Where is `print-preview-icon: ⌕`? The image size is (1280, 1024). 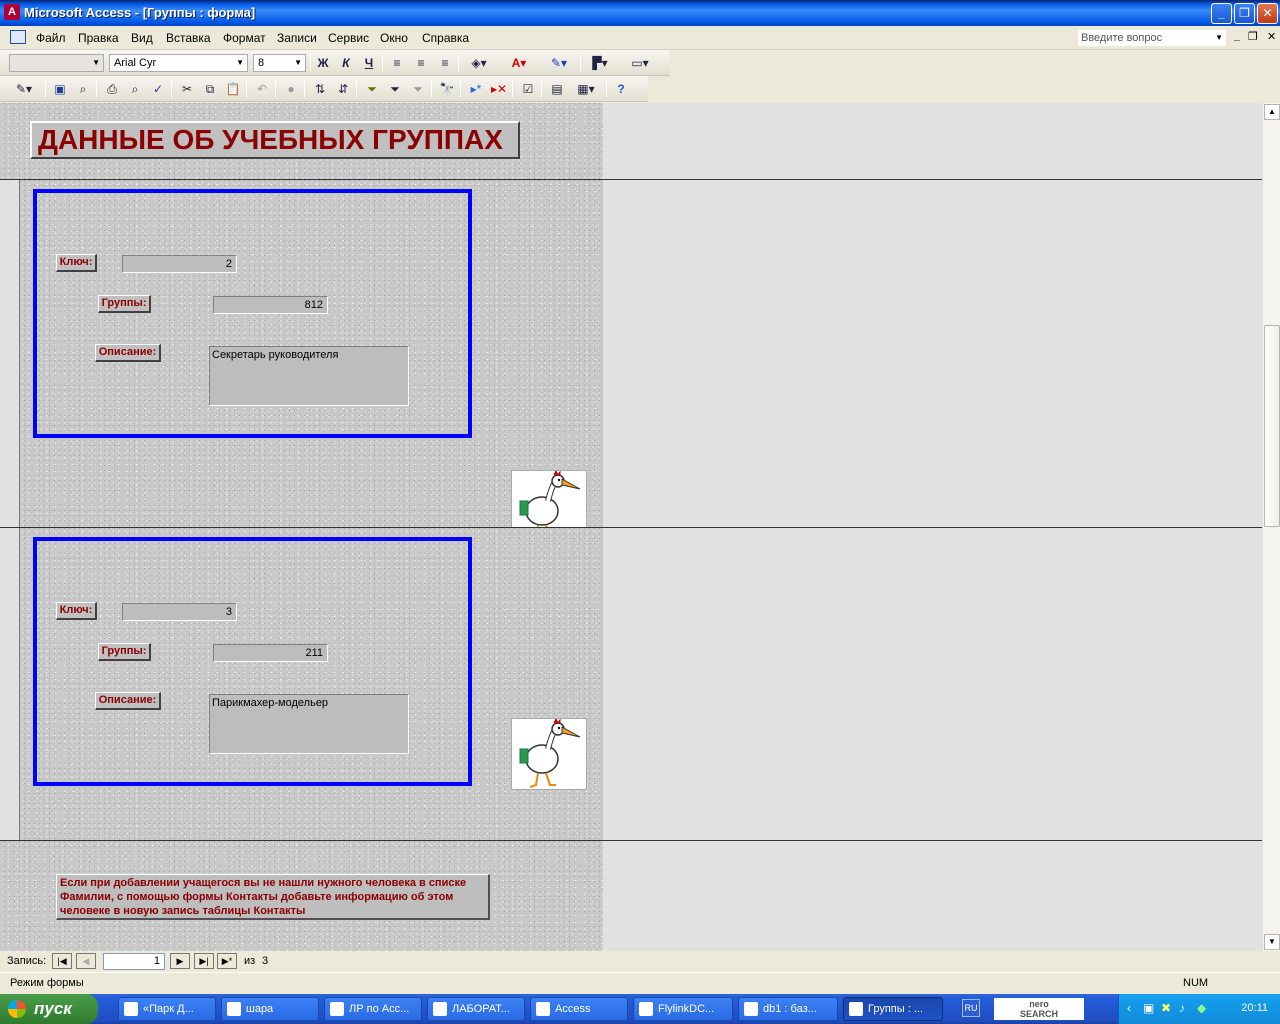
print-preview-icon: ⌕ is located at coordinates (135, 89).